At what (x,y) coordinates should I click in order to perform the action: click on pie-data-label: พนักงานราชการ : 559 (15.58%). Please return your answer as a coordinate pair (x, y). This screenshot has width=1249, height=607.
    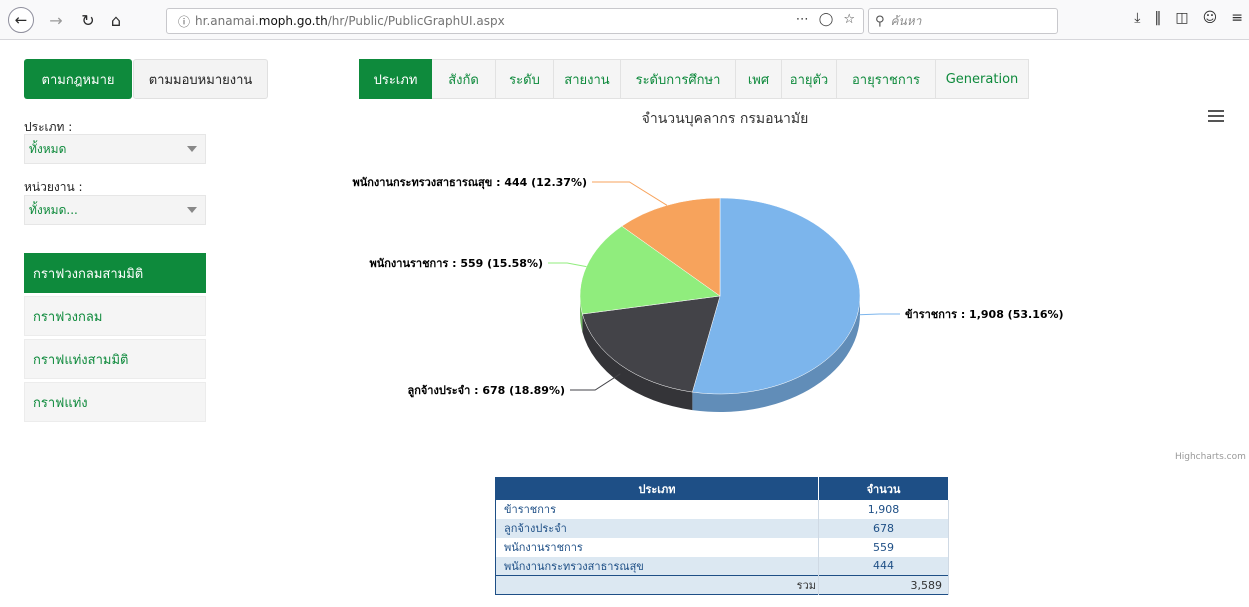
    Looking at the image, I should click on (456, 263).